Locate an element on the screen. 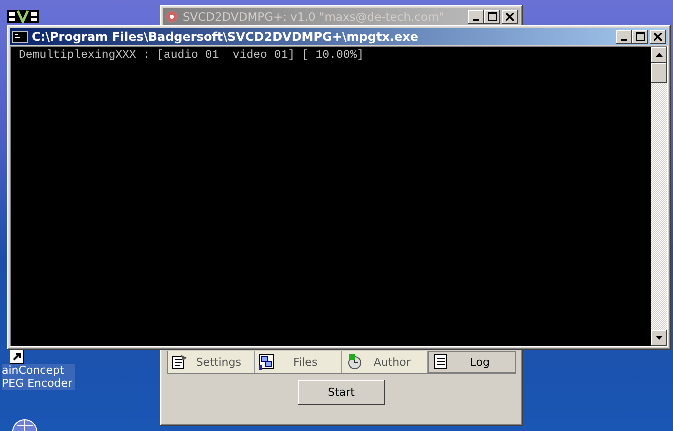 The width and height of the screenshot is (673, 431). console-icon is located at coordinates (20, 36).